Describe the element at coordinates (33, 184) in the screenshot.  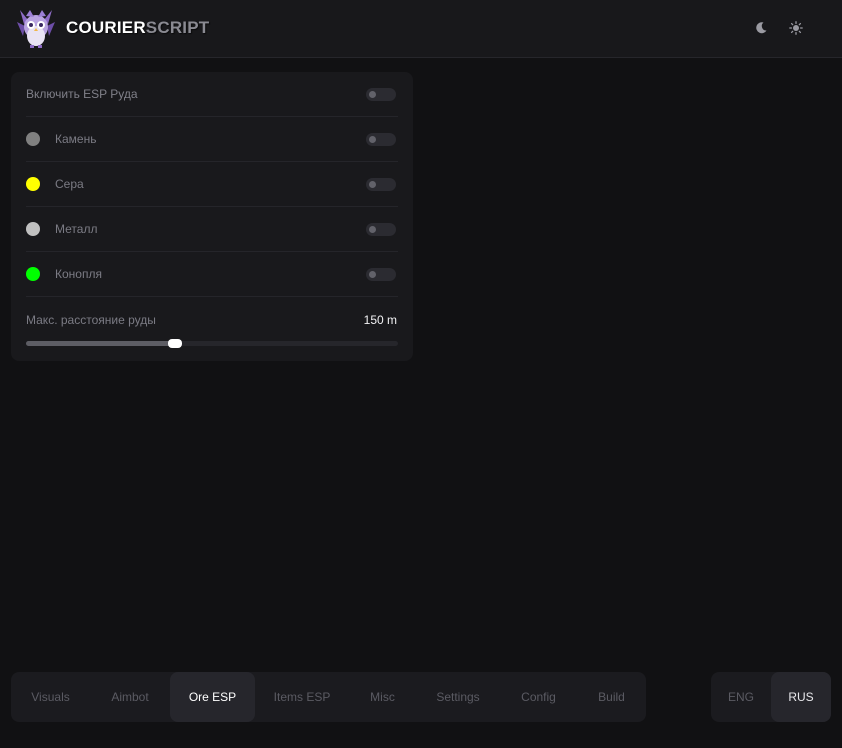
I see `sulfur-color-dot` at that location.